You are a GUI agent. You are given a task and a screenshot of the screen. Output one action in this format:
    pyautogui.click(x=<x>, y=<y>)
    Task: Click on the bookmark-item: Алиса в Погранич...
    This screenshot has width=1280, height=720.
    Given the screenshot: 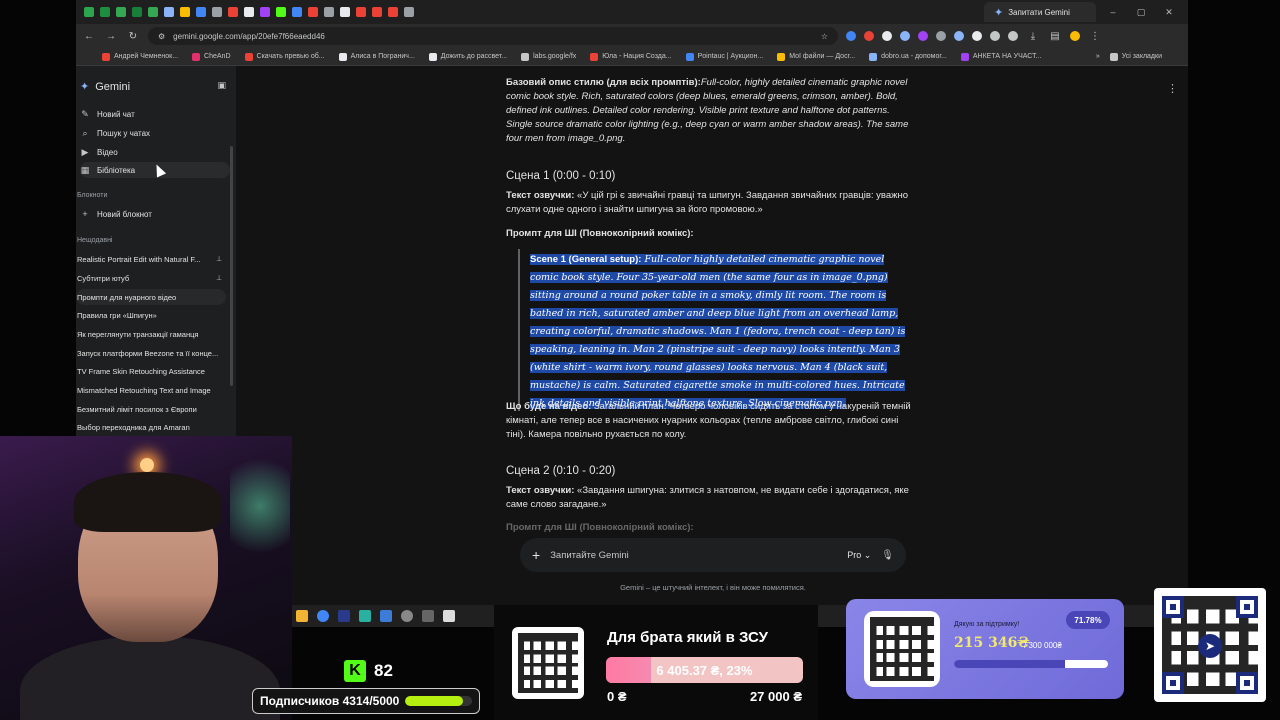 What is the action you would take?
    pyautogui.click(x=376, y=56)
    